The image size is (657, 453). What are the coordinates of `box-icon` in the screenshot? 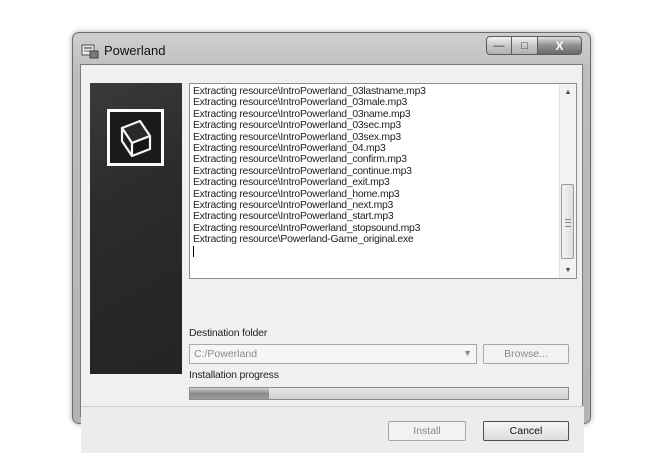 It's located at (136, 138).